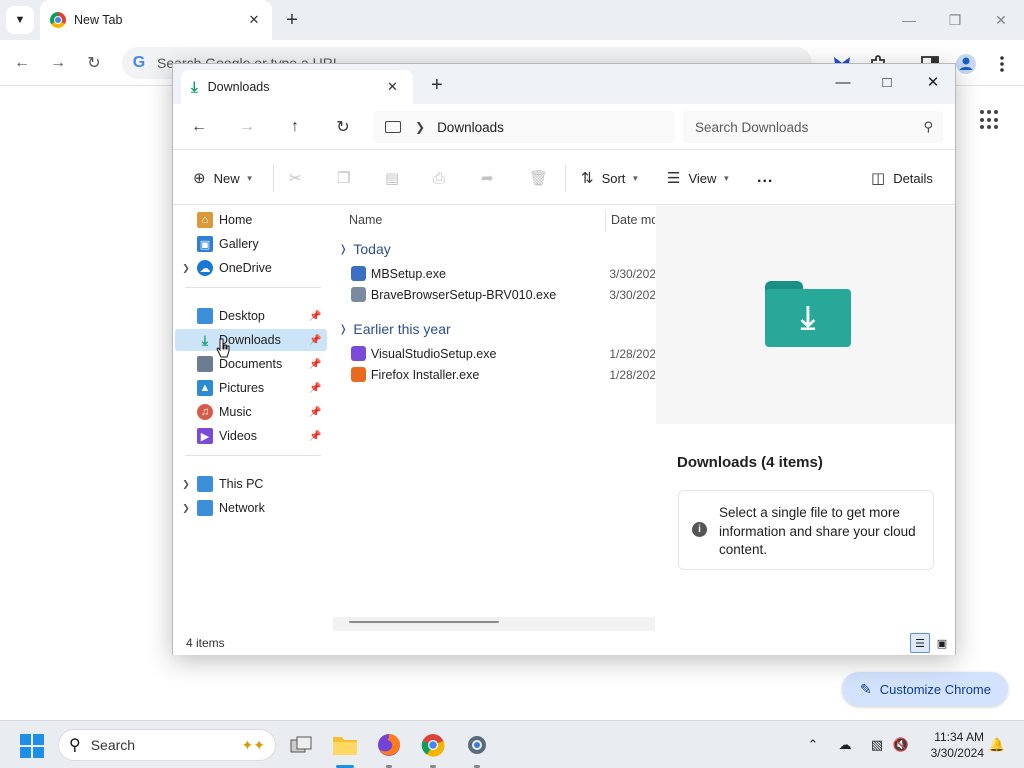  I want to click on explorer-tab-downloads: ⤓ Downloads ✕, so click(297, 87).